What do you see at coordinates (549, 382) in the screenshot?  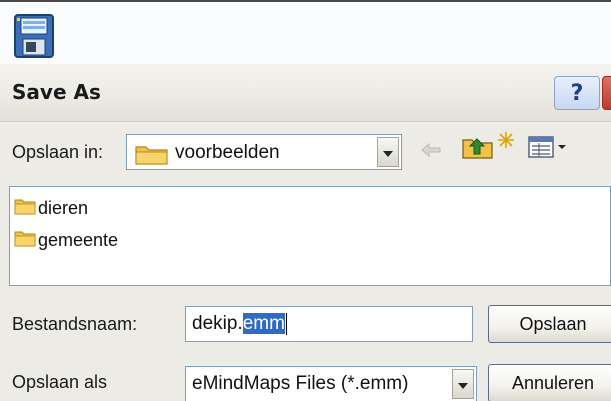 I see `cancel-button: Annuleren` at bounding box center [549, 382].